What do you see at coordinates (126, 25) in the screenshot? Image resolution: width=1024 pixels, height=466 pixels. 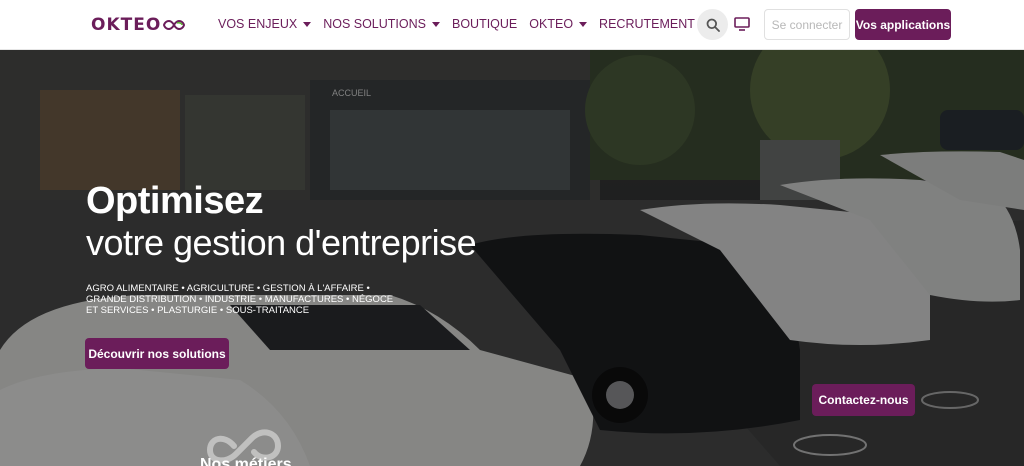 I see `logo-text: OKTEO` at bounding box center [126, 25].